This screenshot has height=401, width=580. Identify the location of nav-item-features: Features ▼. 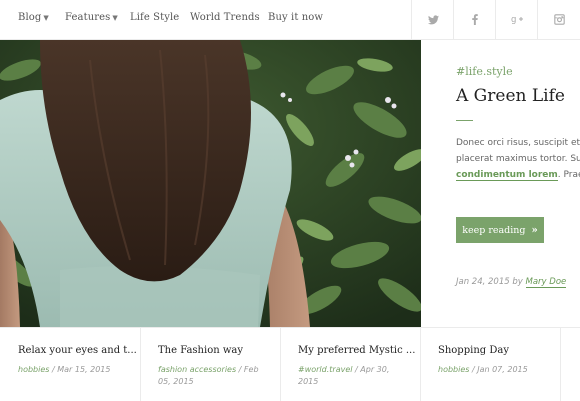
(91, 17).